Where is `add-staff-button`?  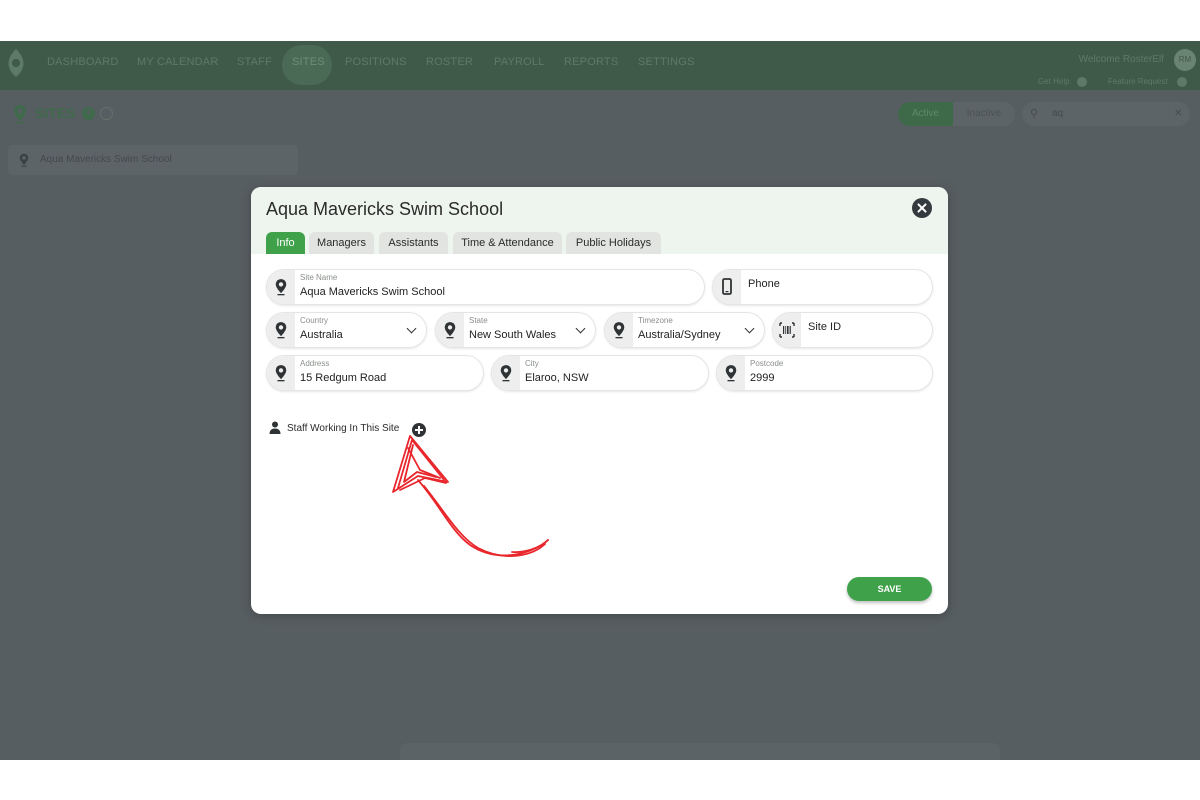 add-staff-button is located at coordinates (419, 430).